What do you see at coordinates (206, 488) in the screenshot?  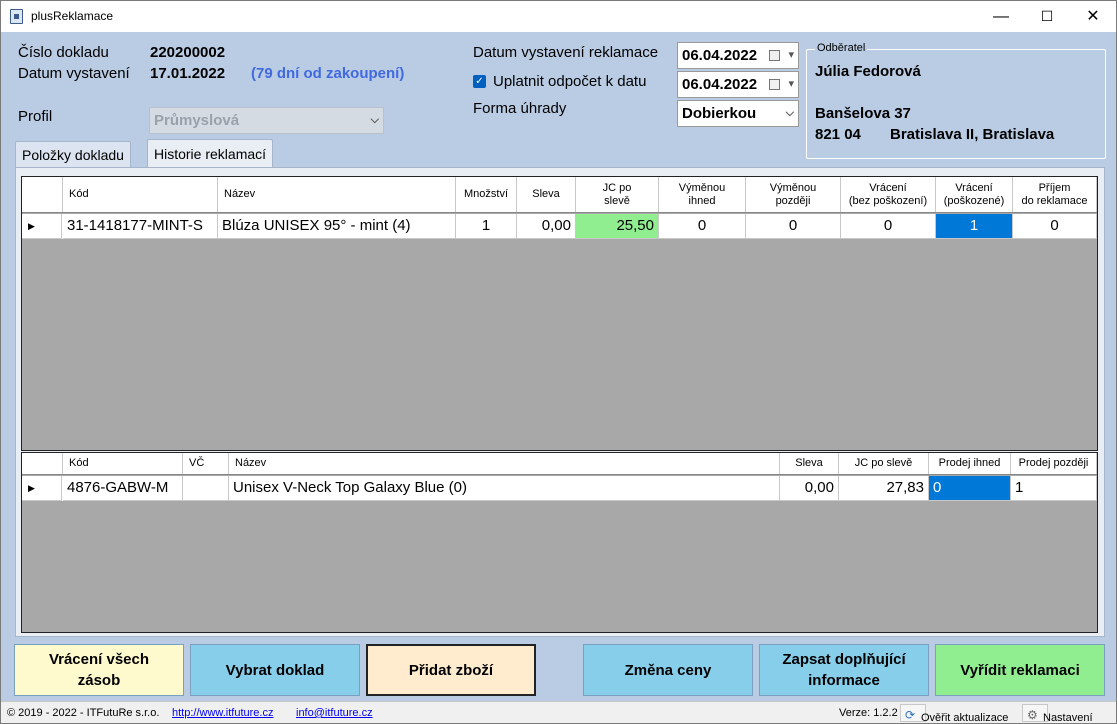 I see `cell-serial` at bounding box center [206, 488].